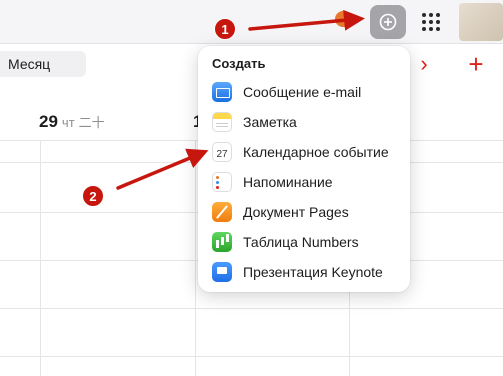 This screenshot has width=503, height=376. I want to click on menu-item-pages: Документ Pages, so click(304, 212).